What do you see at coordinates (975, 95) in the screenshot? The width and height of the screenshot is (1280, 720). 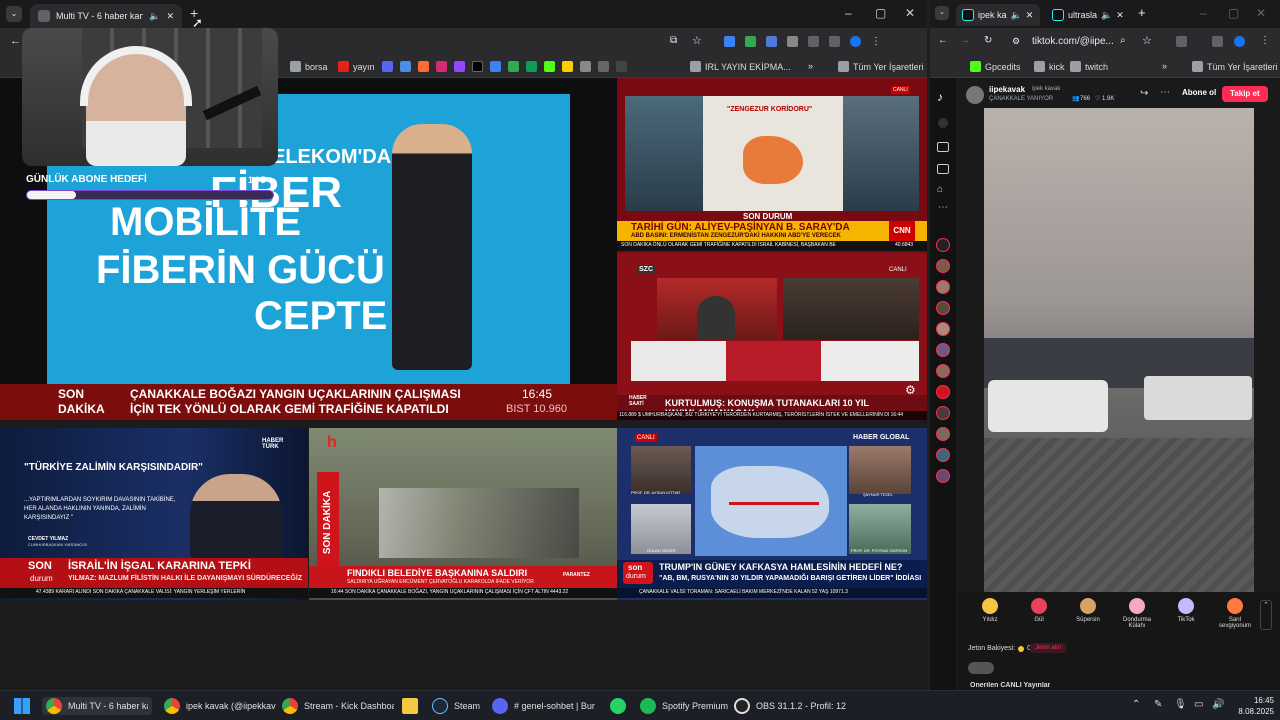 I see `streamer-avatar` at bounding box center [975, 95].